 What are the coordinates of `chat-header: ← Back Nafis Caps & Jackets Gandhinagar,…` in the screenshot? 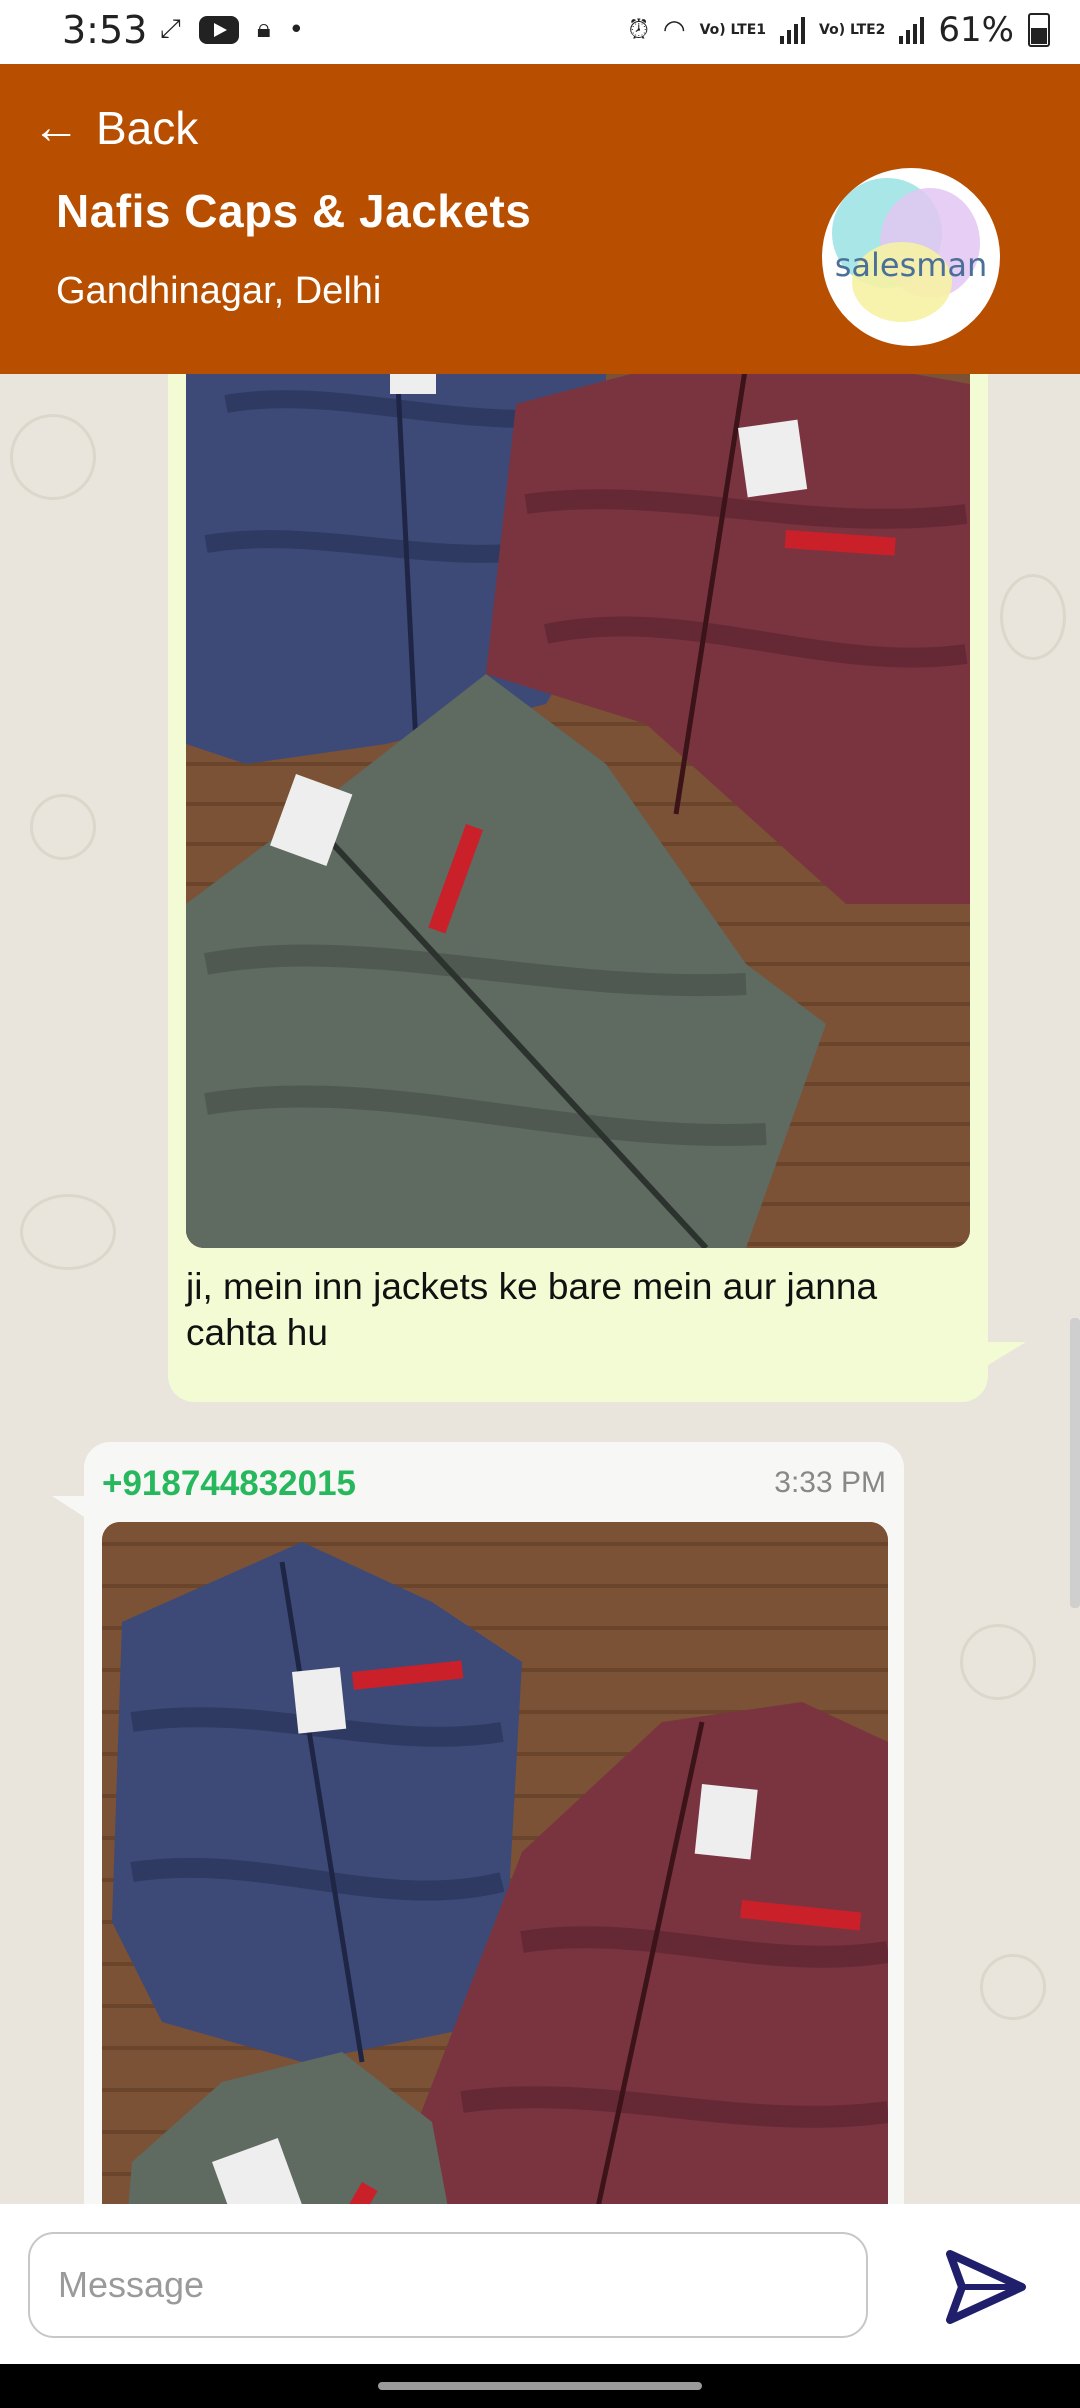 It's located at (540, 219).